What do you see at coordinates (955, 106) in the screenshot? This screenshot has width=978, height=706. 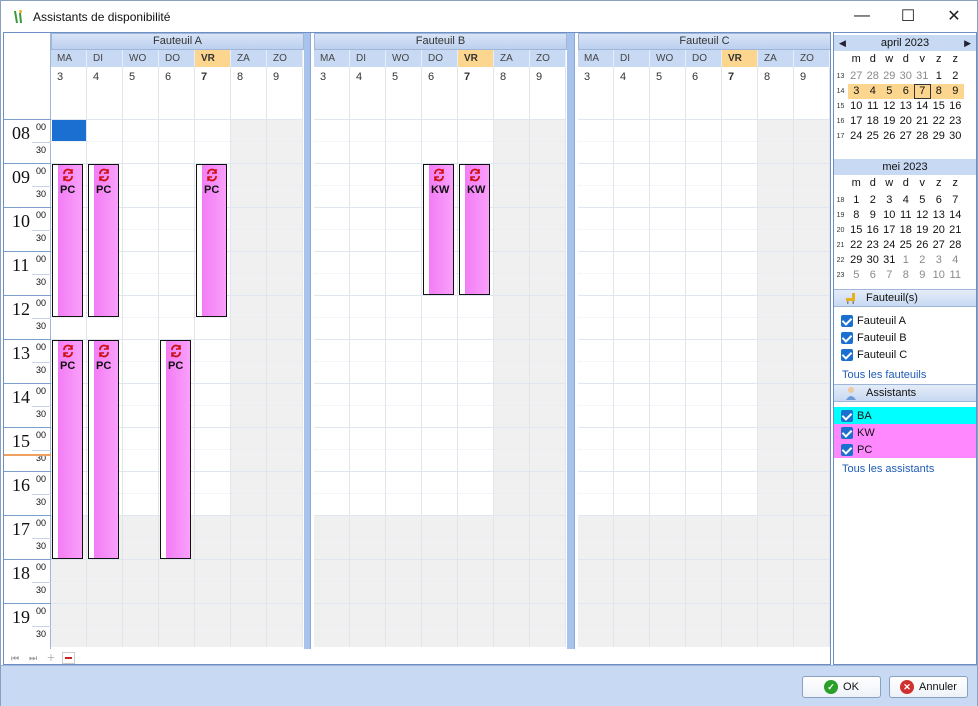 I see `calendar-day: 16` at bounding box center [955, 106].